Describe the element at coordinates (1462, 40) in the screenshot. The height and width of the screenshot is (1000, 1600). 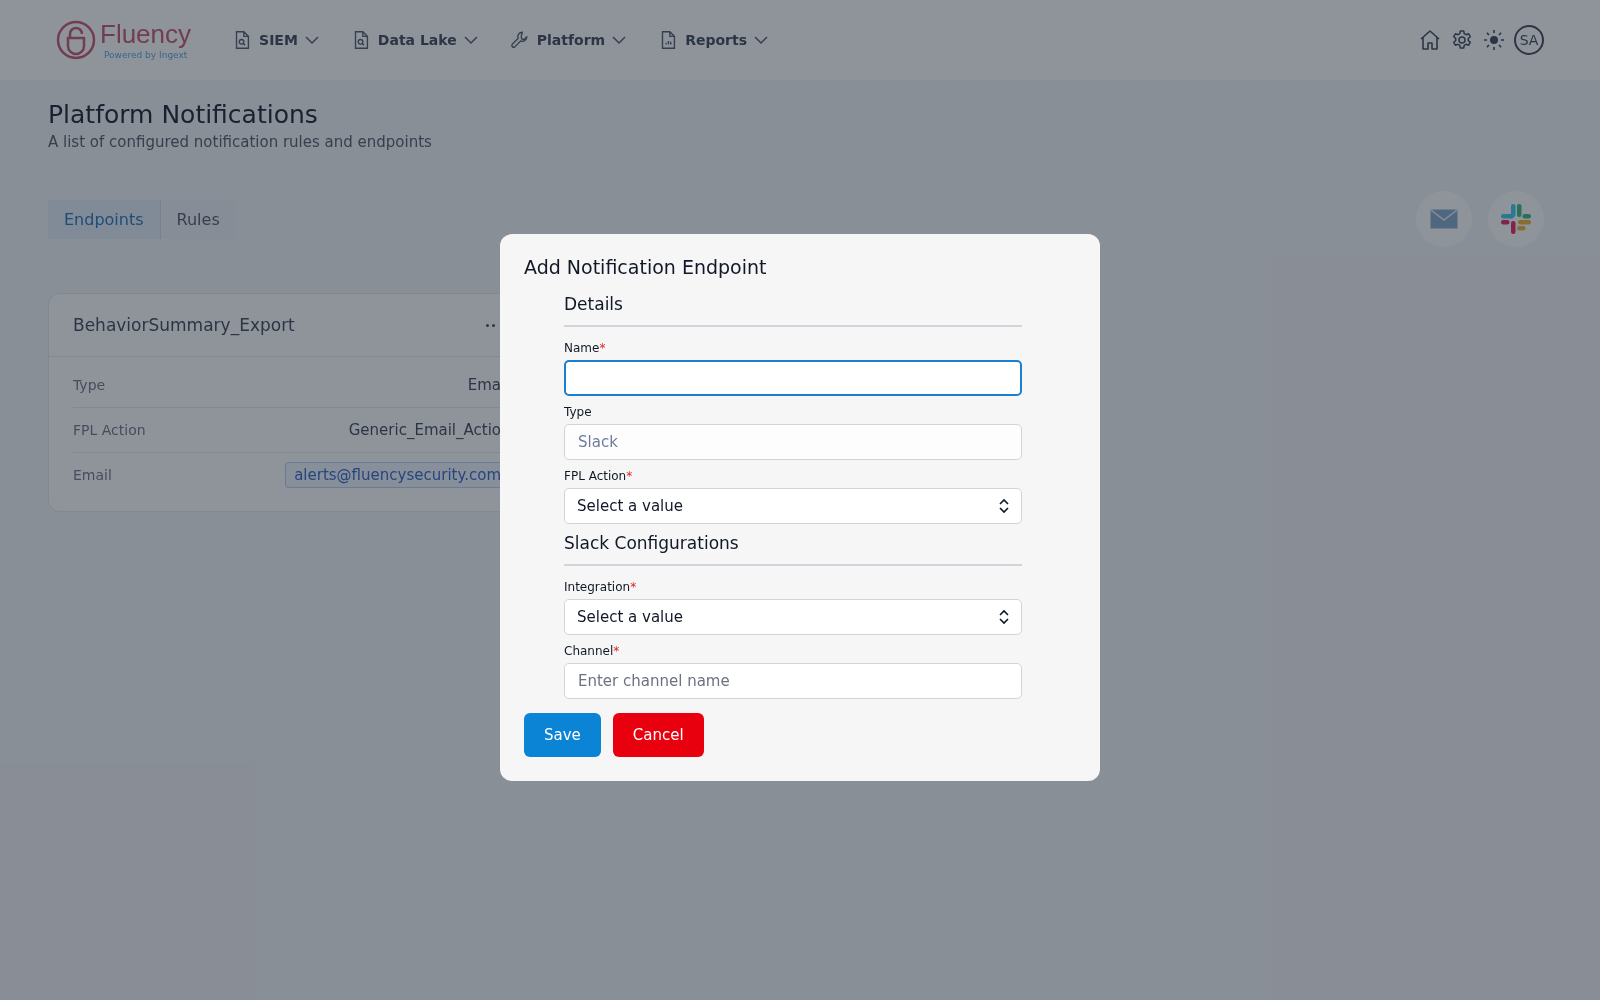
I see `settings-icon` at that location.